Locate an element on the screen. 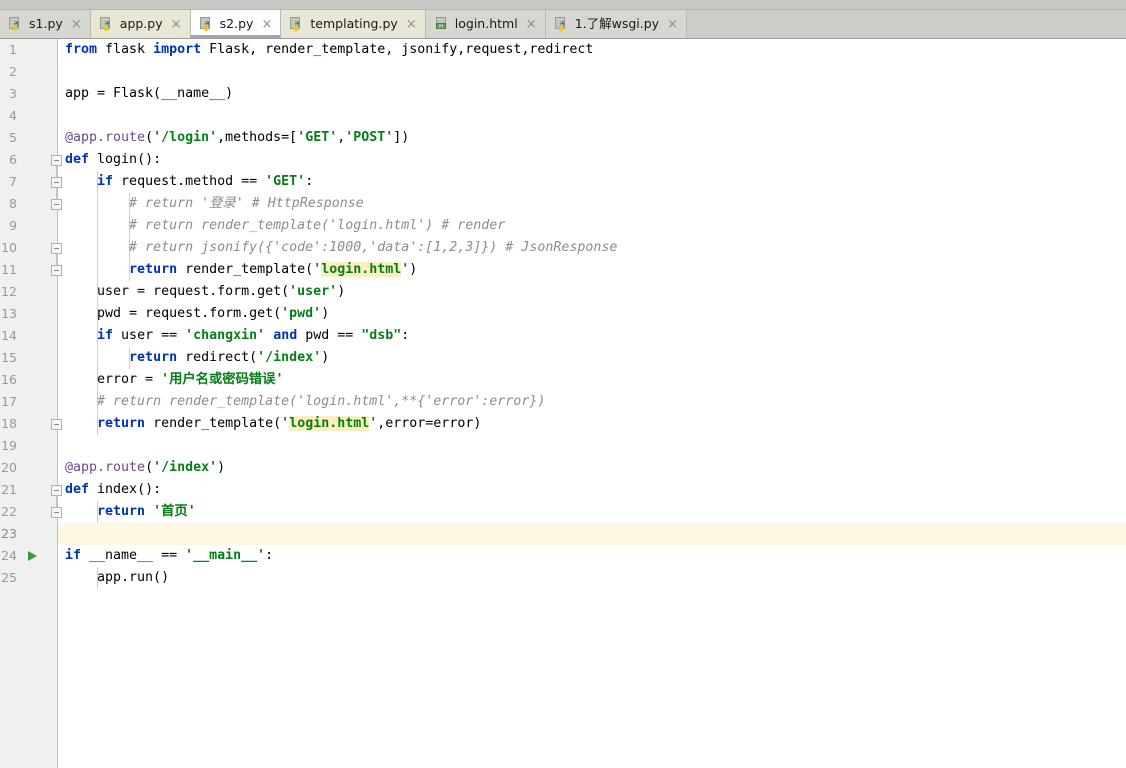 The width and height of the screenshot is (1126, 768). gutter-row: 2 is located at coordinates (28, 72).